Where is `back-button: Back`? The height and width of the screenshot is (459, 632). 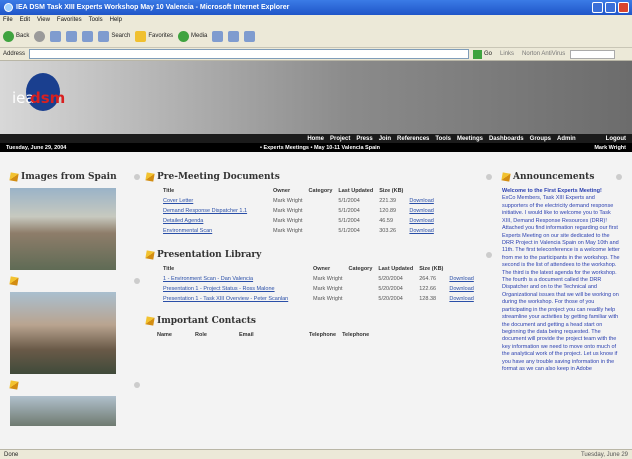
back-button: Back is located at coordinates (16, 36).